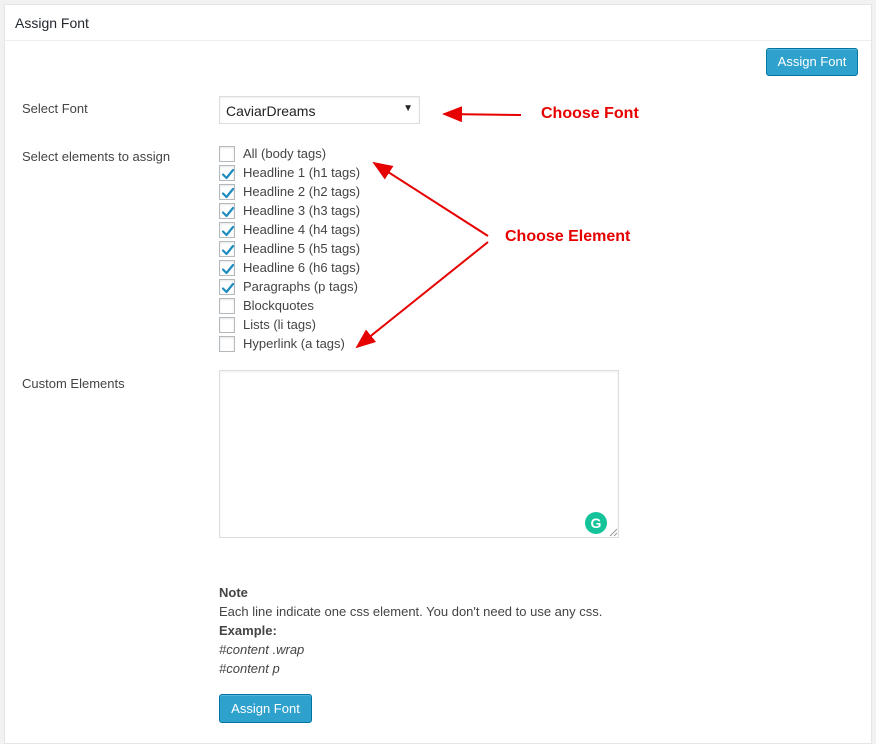 The width and height of the screenshot is (876, 744). What do you see at coordinates (302, 172) in the screenshot?
I see `element-option-label: Headline 1 (h1 tags)` at bounding box center [302, 172].